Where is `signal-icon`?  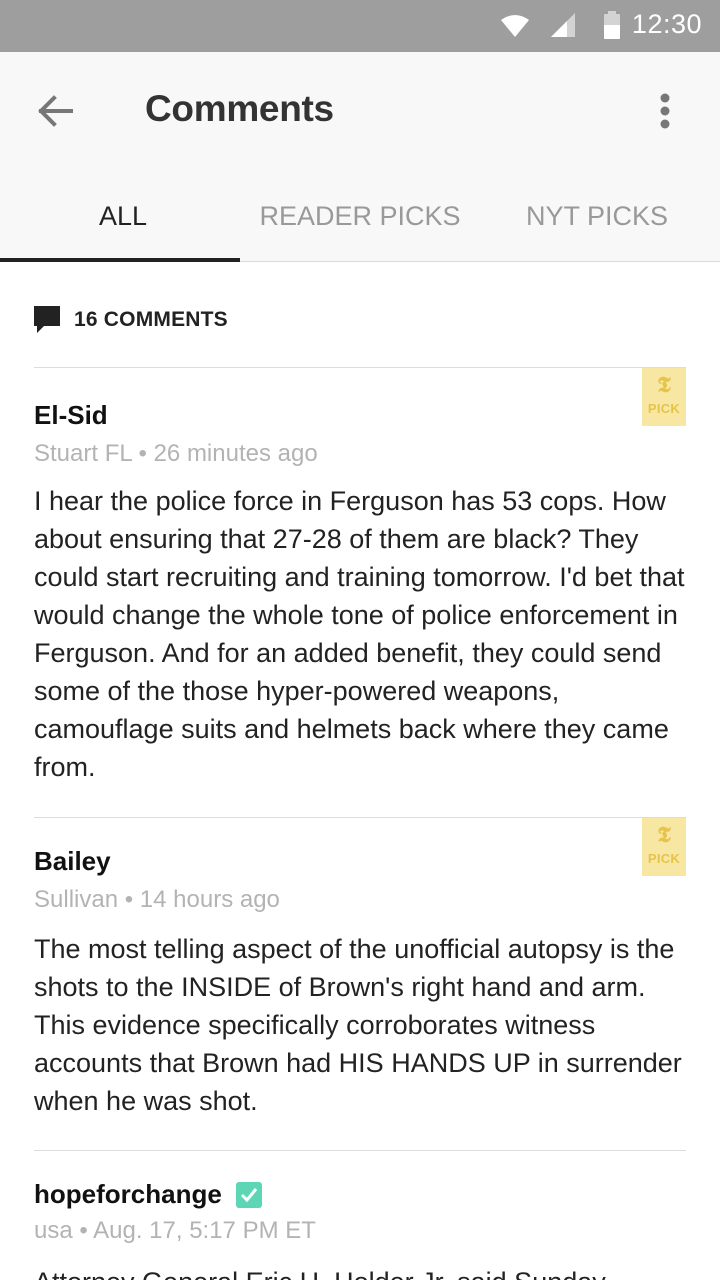
signal-icon is located at coordinates (563, 25).